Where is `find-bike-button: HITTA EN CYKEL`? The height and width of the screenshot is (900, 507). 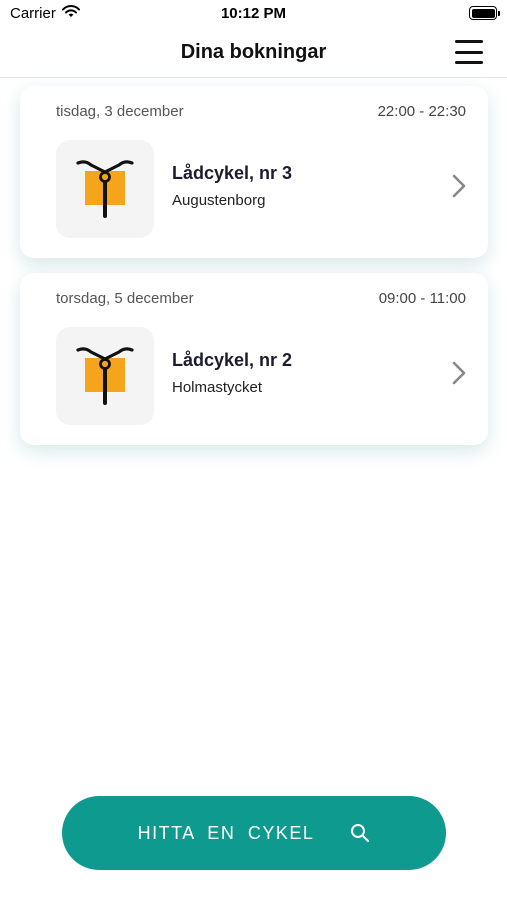 find-bike-button: HITTA EN CYKEL is located at coordinates (254, 833).